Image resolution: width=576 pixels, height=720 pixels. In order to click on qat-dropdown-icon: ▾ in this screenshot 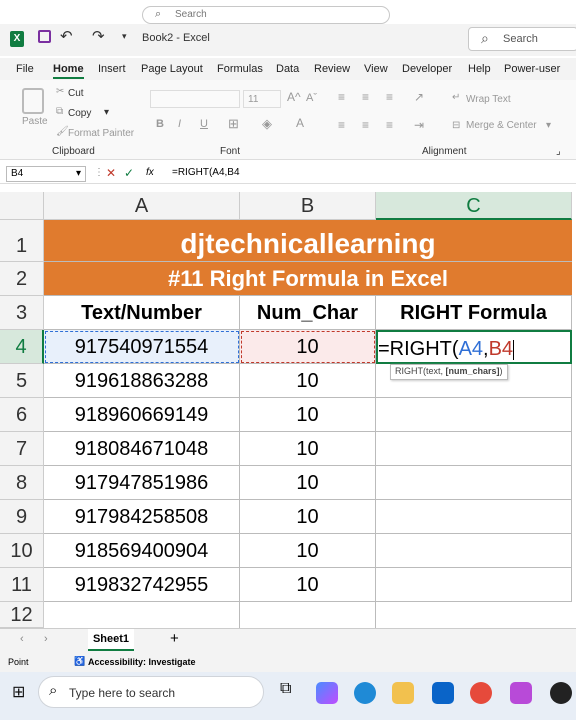, I will do `click(124, 36)`.